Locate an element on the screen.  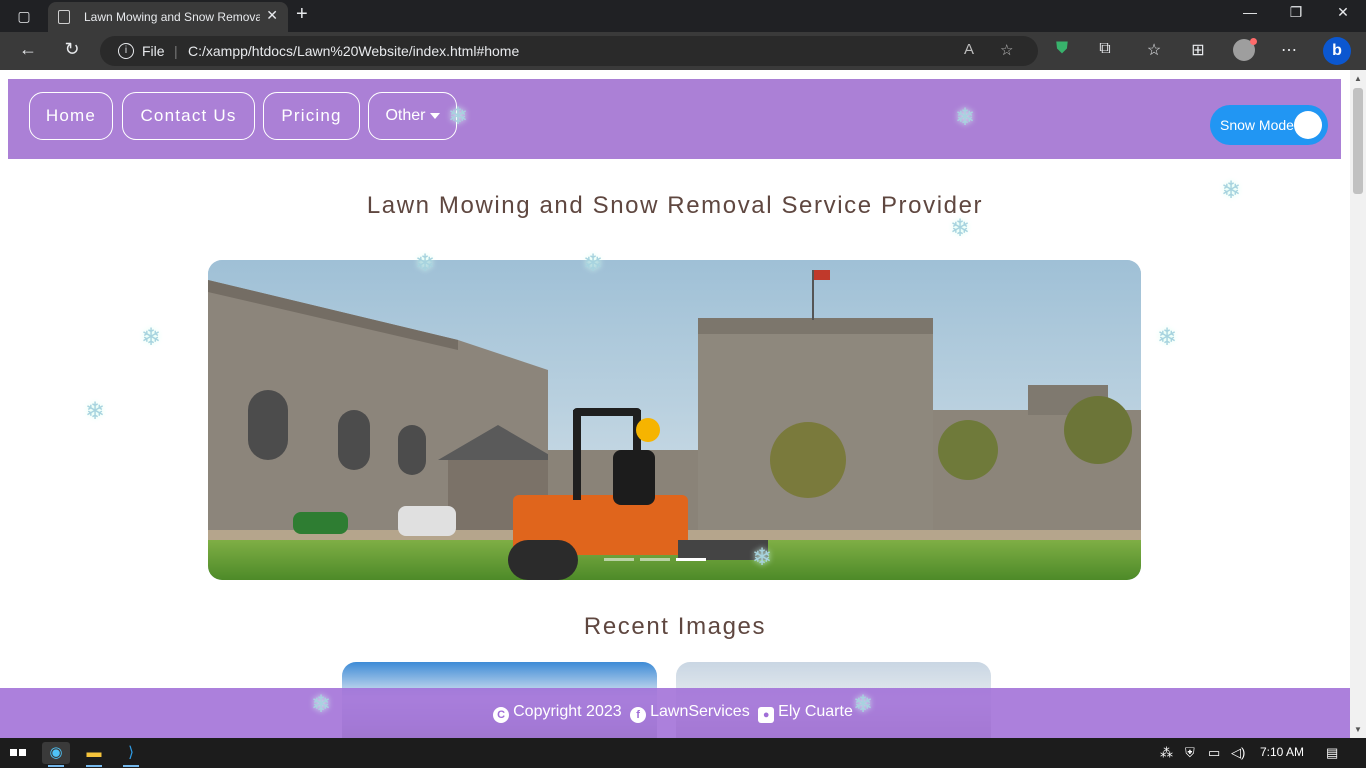
refresh-icon: ↻ is located at coordinates (72, 49).